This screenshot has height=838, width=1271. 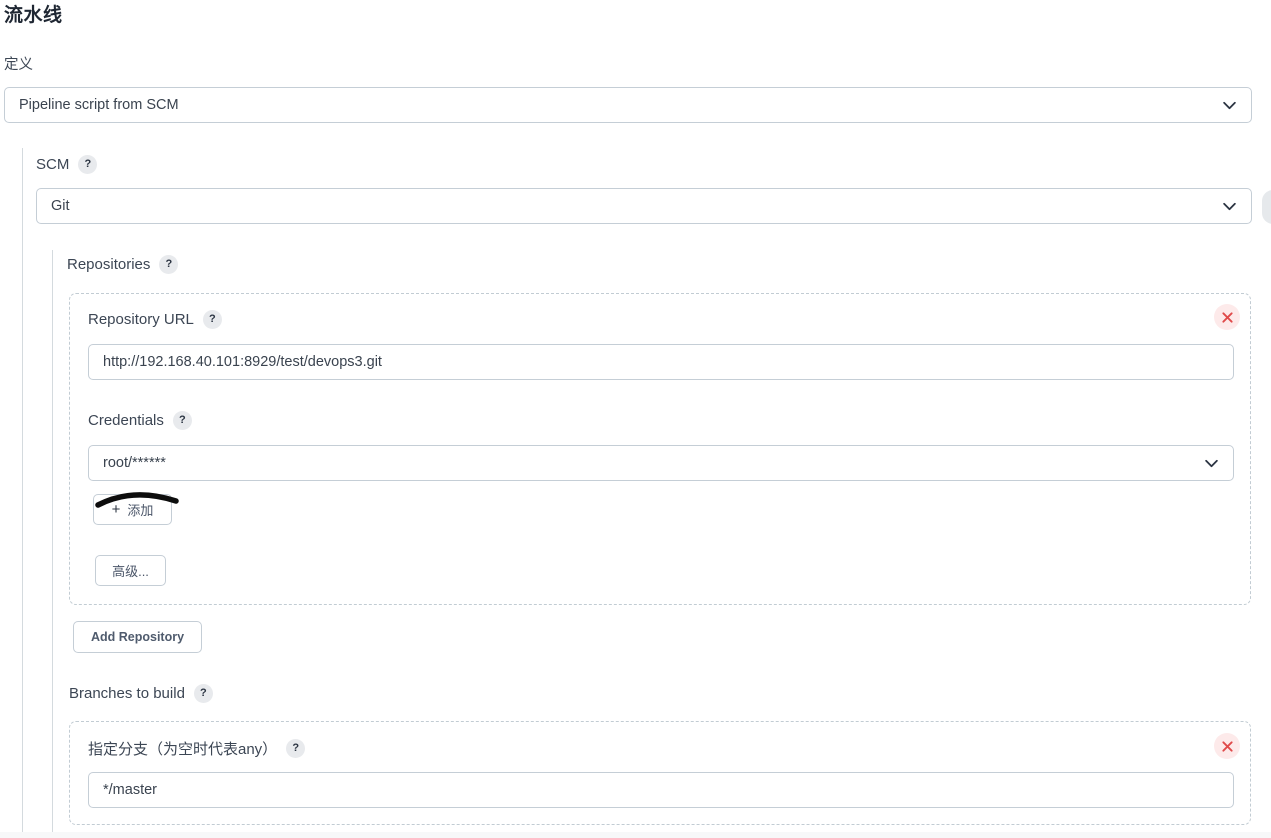 What do you see at coordinates (212, 319) in the screenshot?
I see `repository-url-help-icon: ?` at bounding box center [212, 319].